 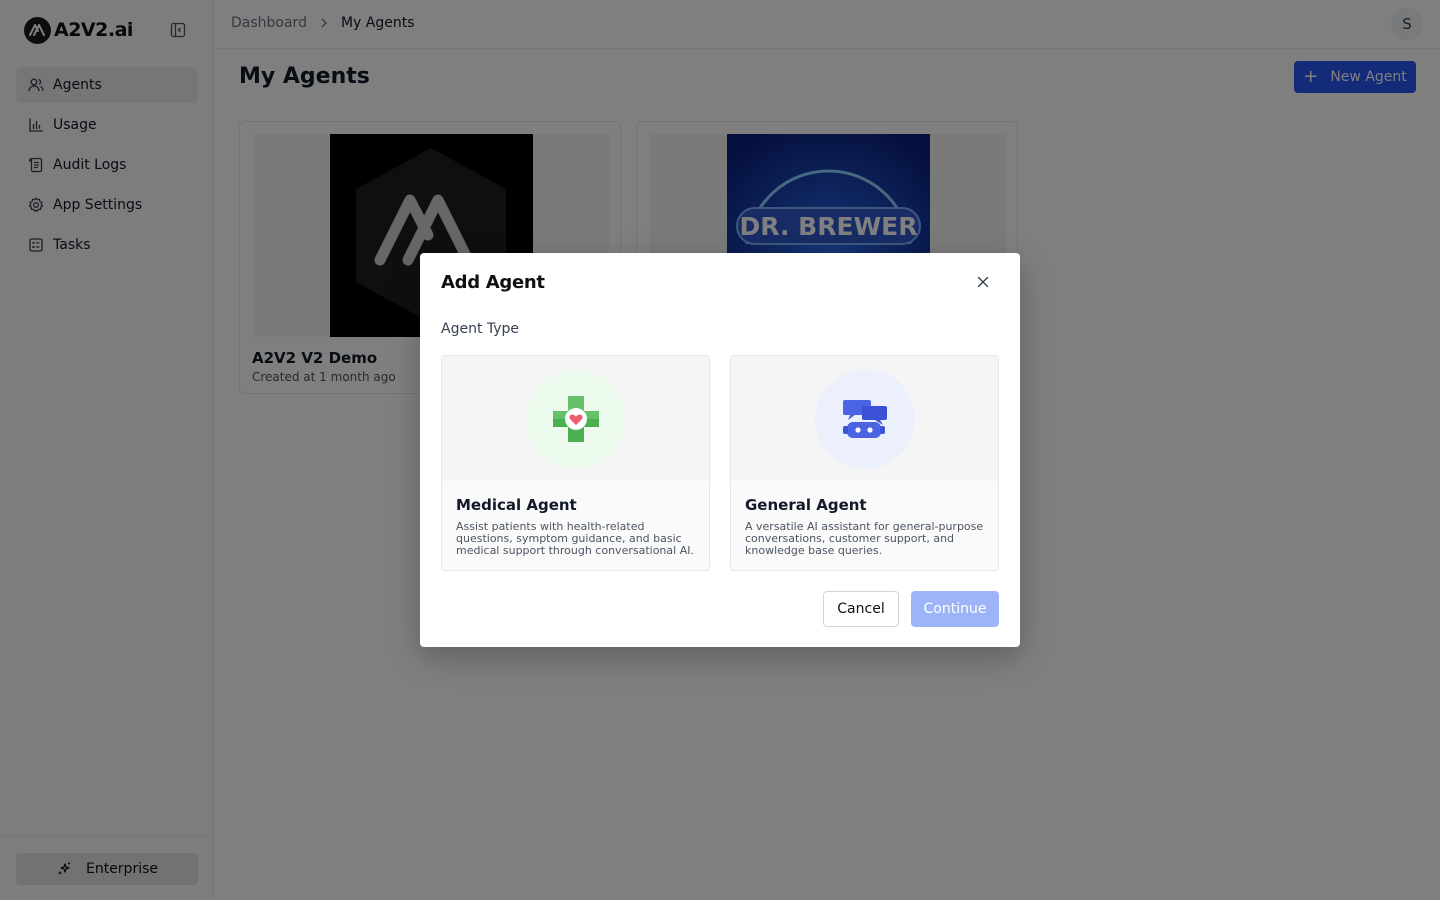 I want to click on agent-type-label: Agent Type, so click(x=480, y=329).